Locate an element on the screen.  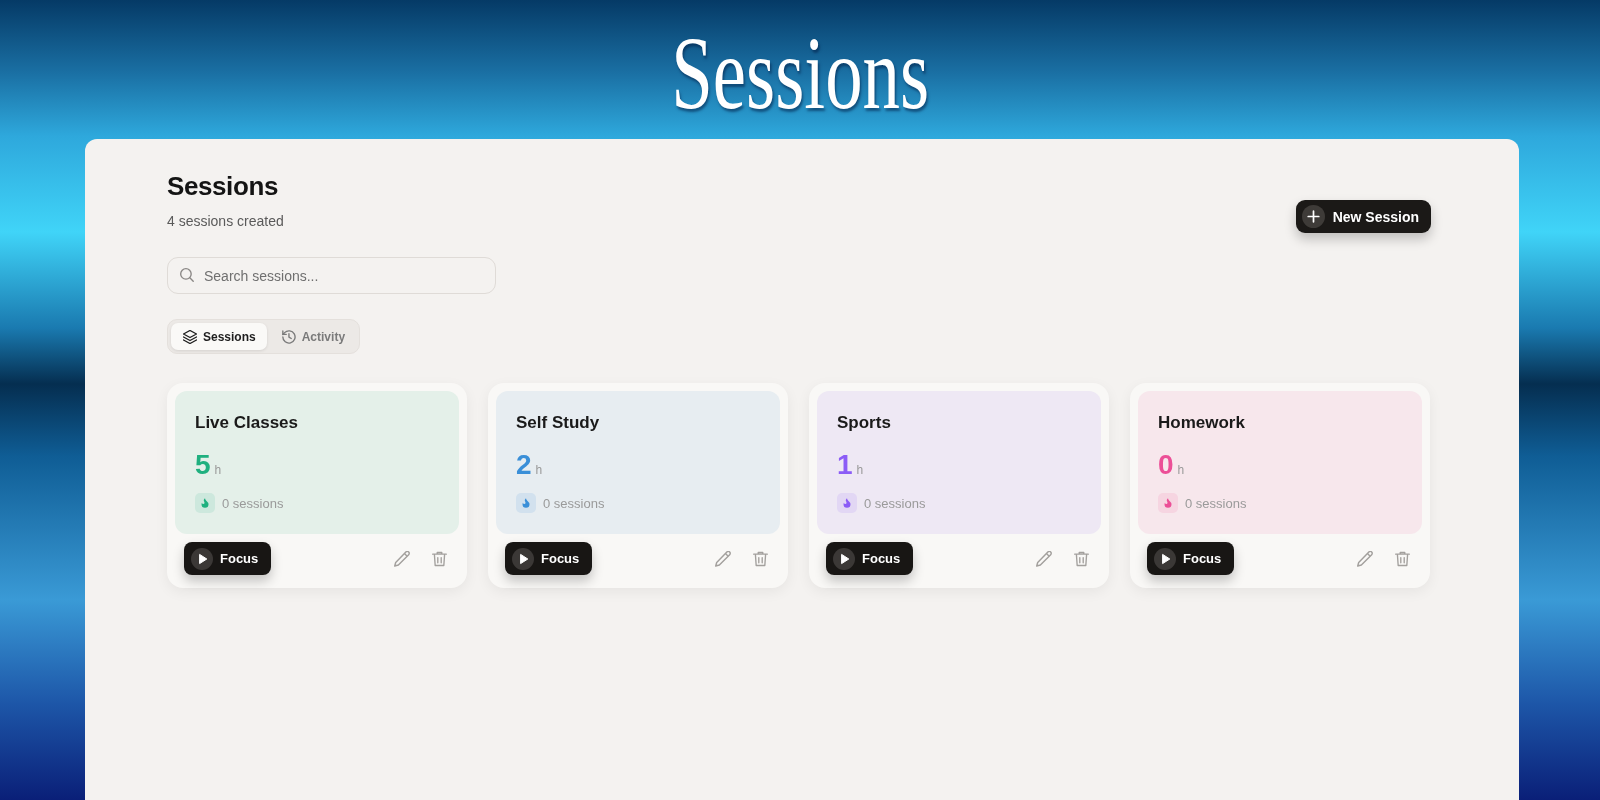
new-session-button: New Session is located at coordinates (1363, 216).